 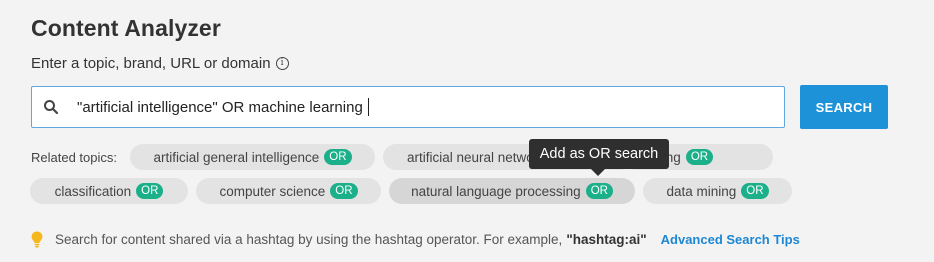 I want to click on chip-label: artificial general intelligence, so click(x=236, y=157).